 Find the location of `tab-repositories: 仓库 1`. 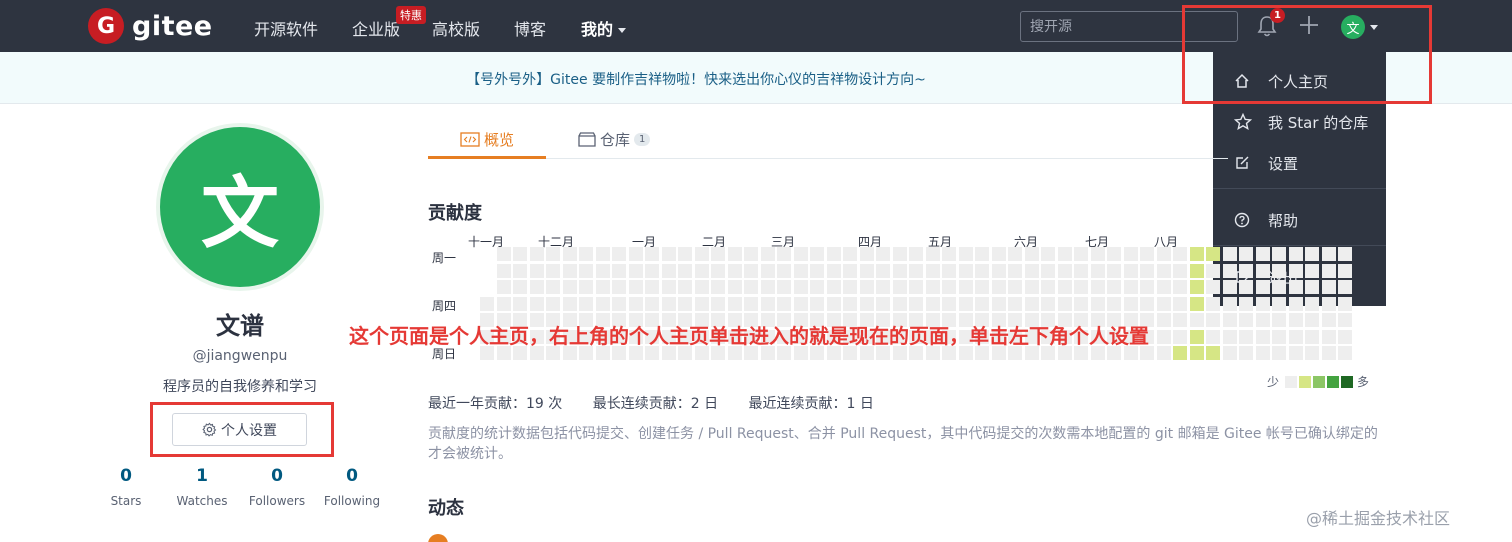

tab-repositories: 仓库 1 is located at coordinates (614, 139).